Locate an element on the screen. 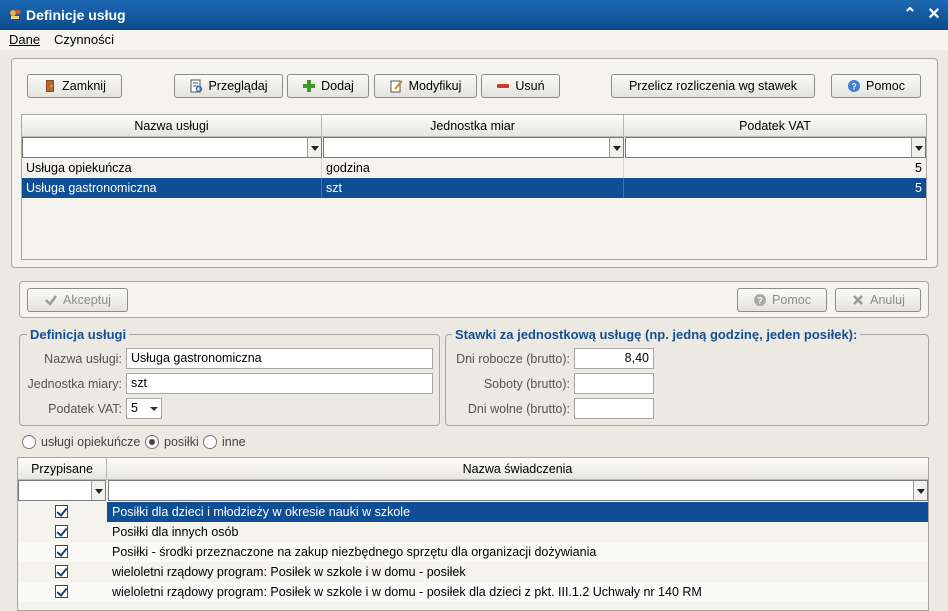 The width and height of the screenshot is (948, 611). collapse-icon: ⌃ is located at coordinates (910, 15).